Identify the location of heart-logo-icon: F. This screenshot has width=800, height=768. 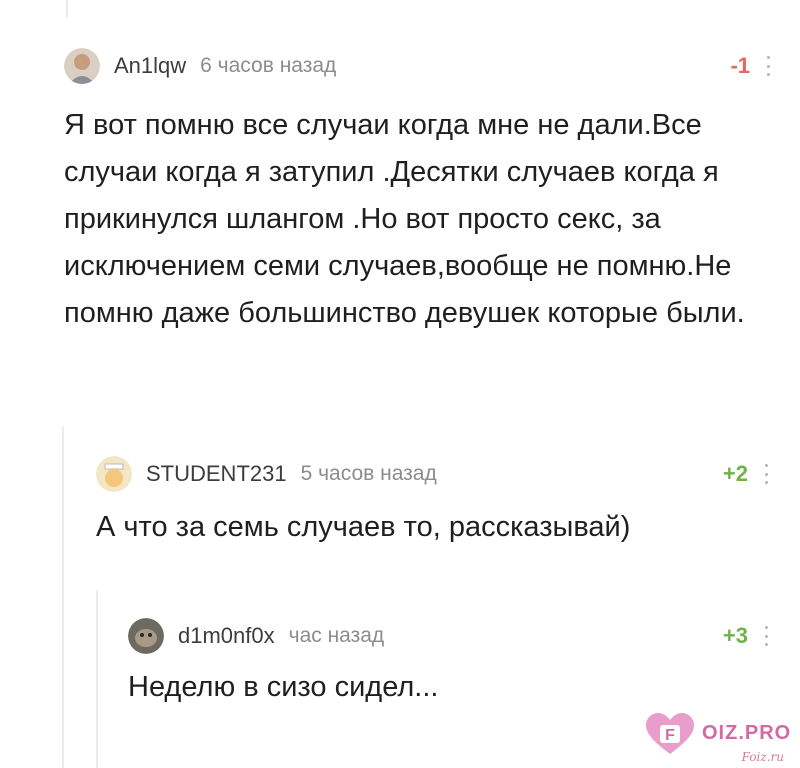
(670, 733).